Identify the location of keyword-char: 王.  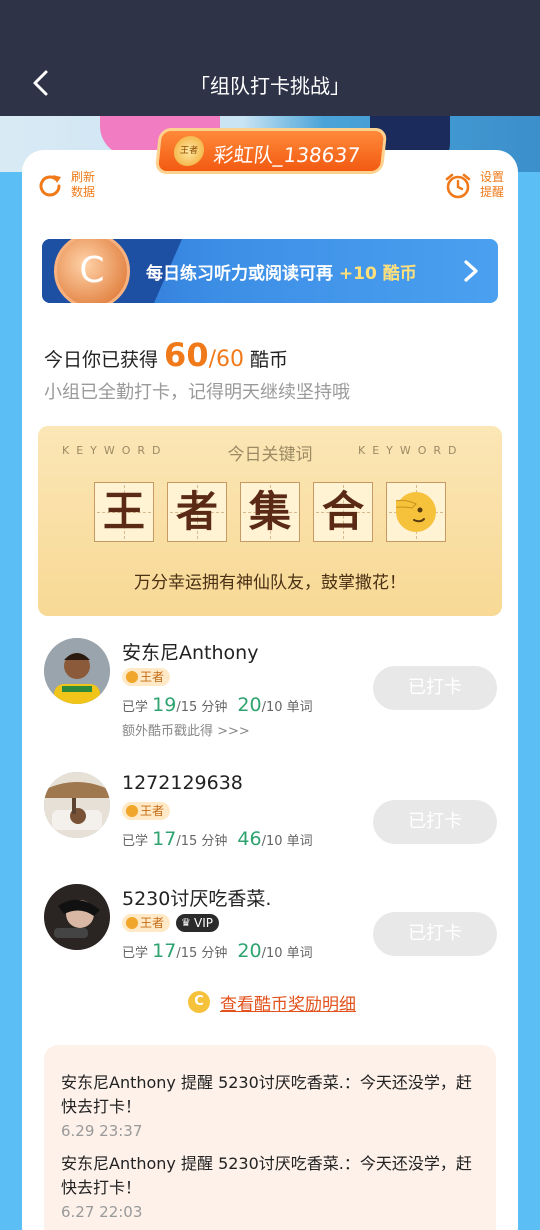
(124, 512).